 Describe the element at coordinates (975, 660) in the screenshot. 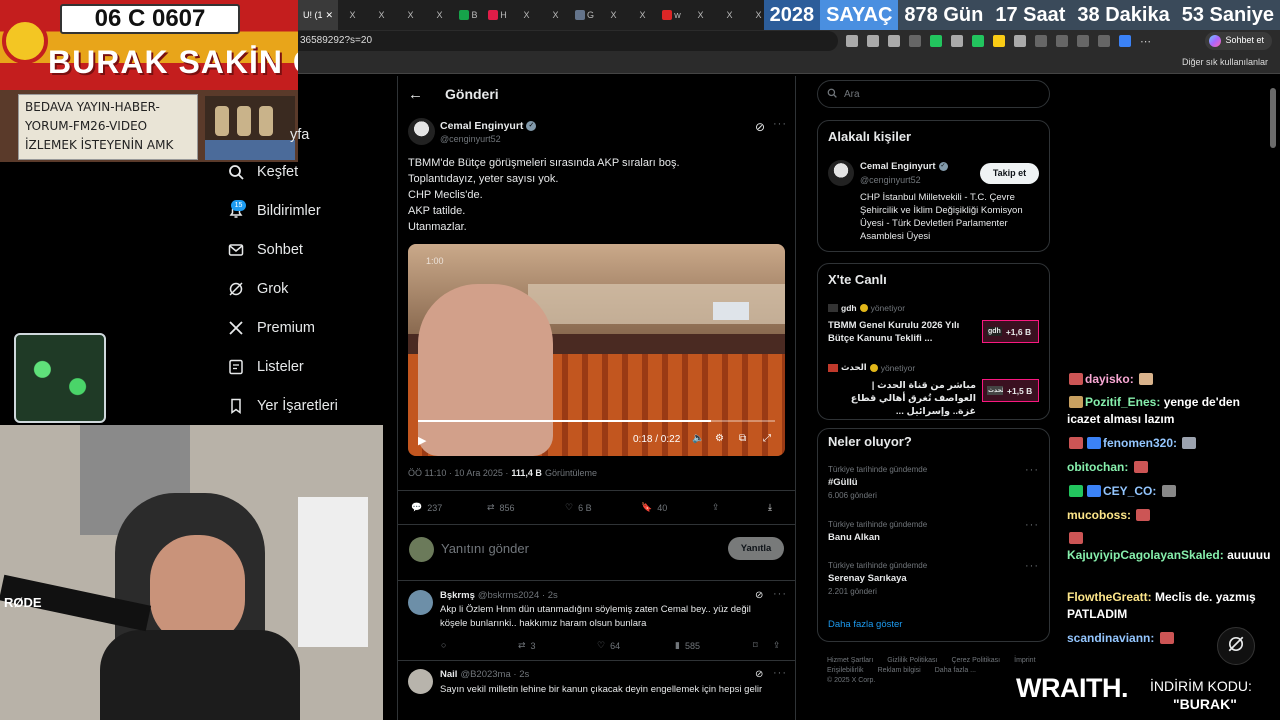

I see `footer-link: Çerez Politikası` at that location.